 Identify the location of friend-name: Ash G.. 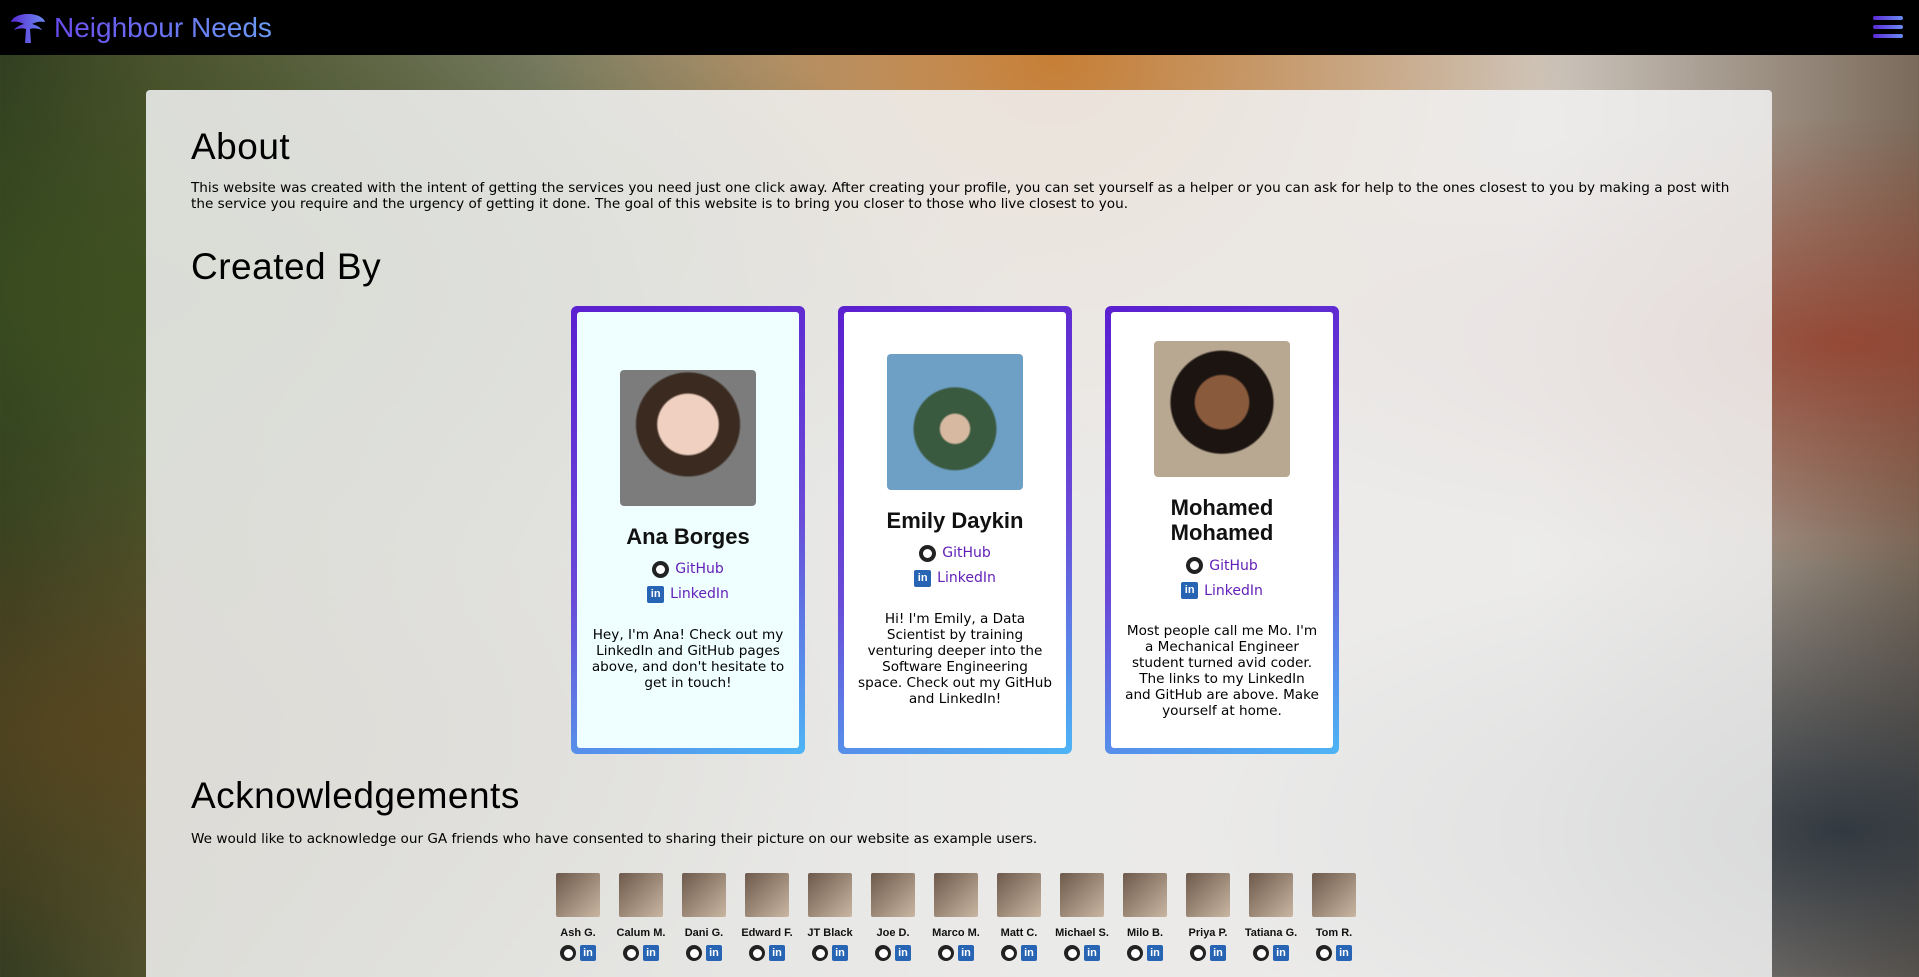
(578, 933).